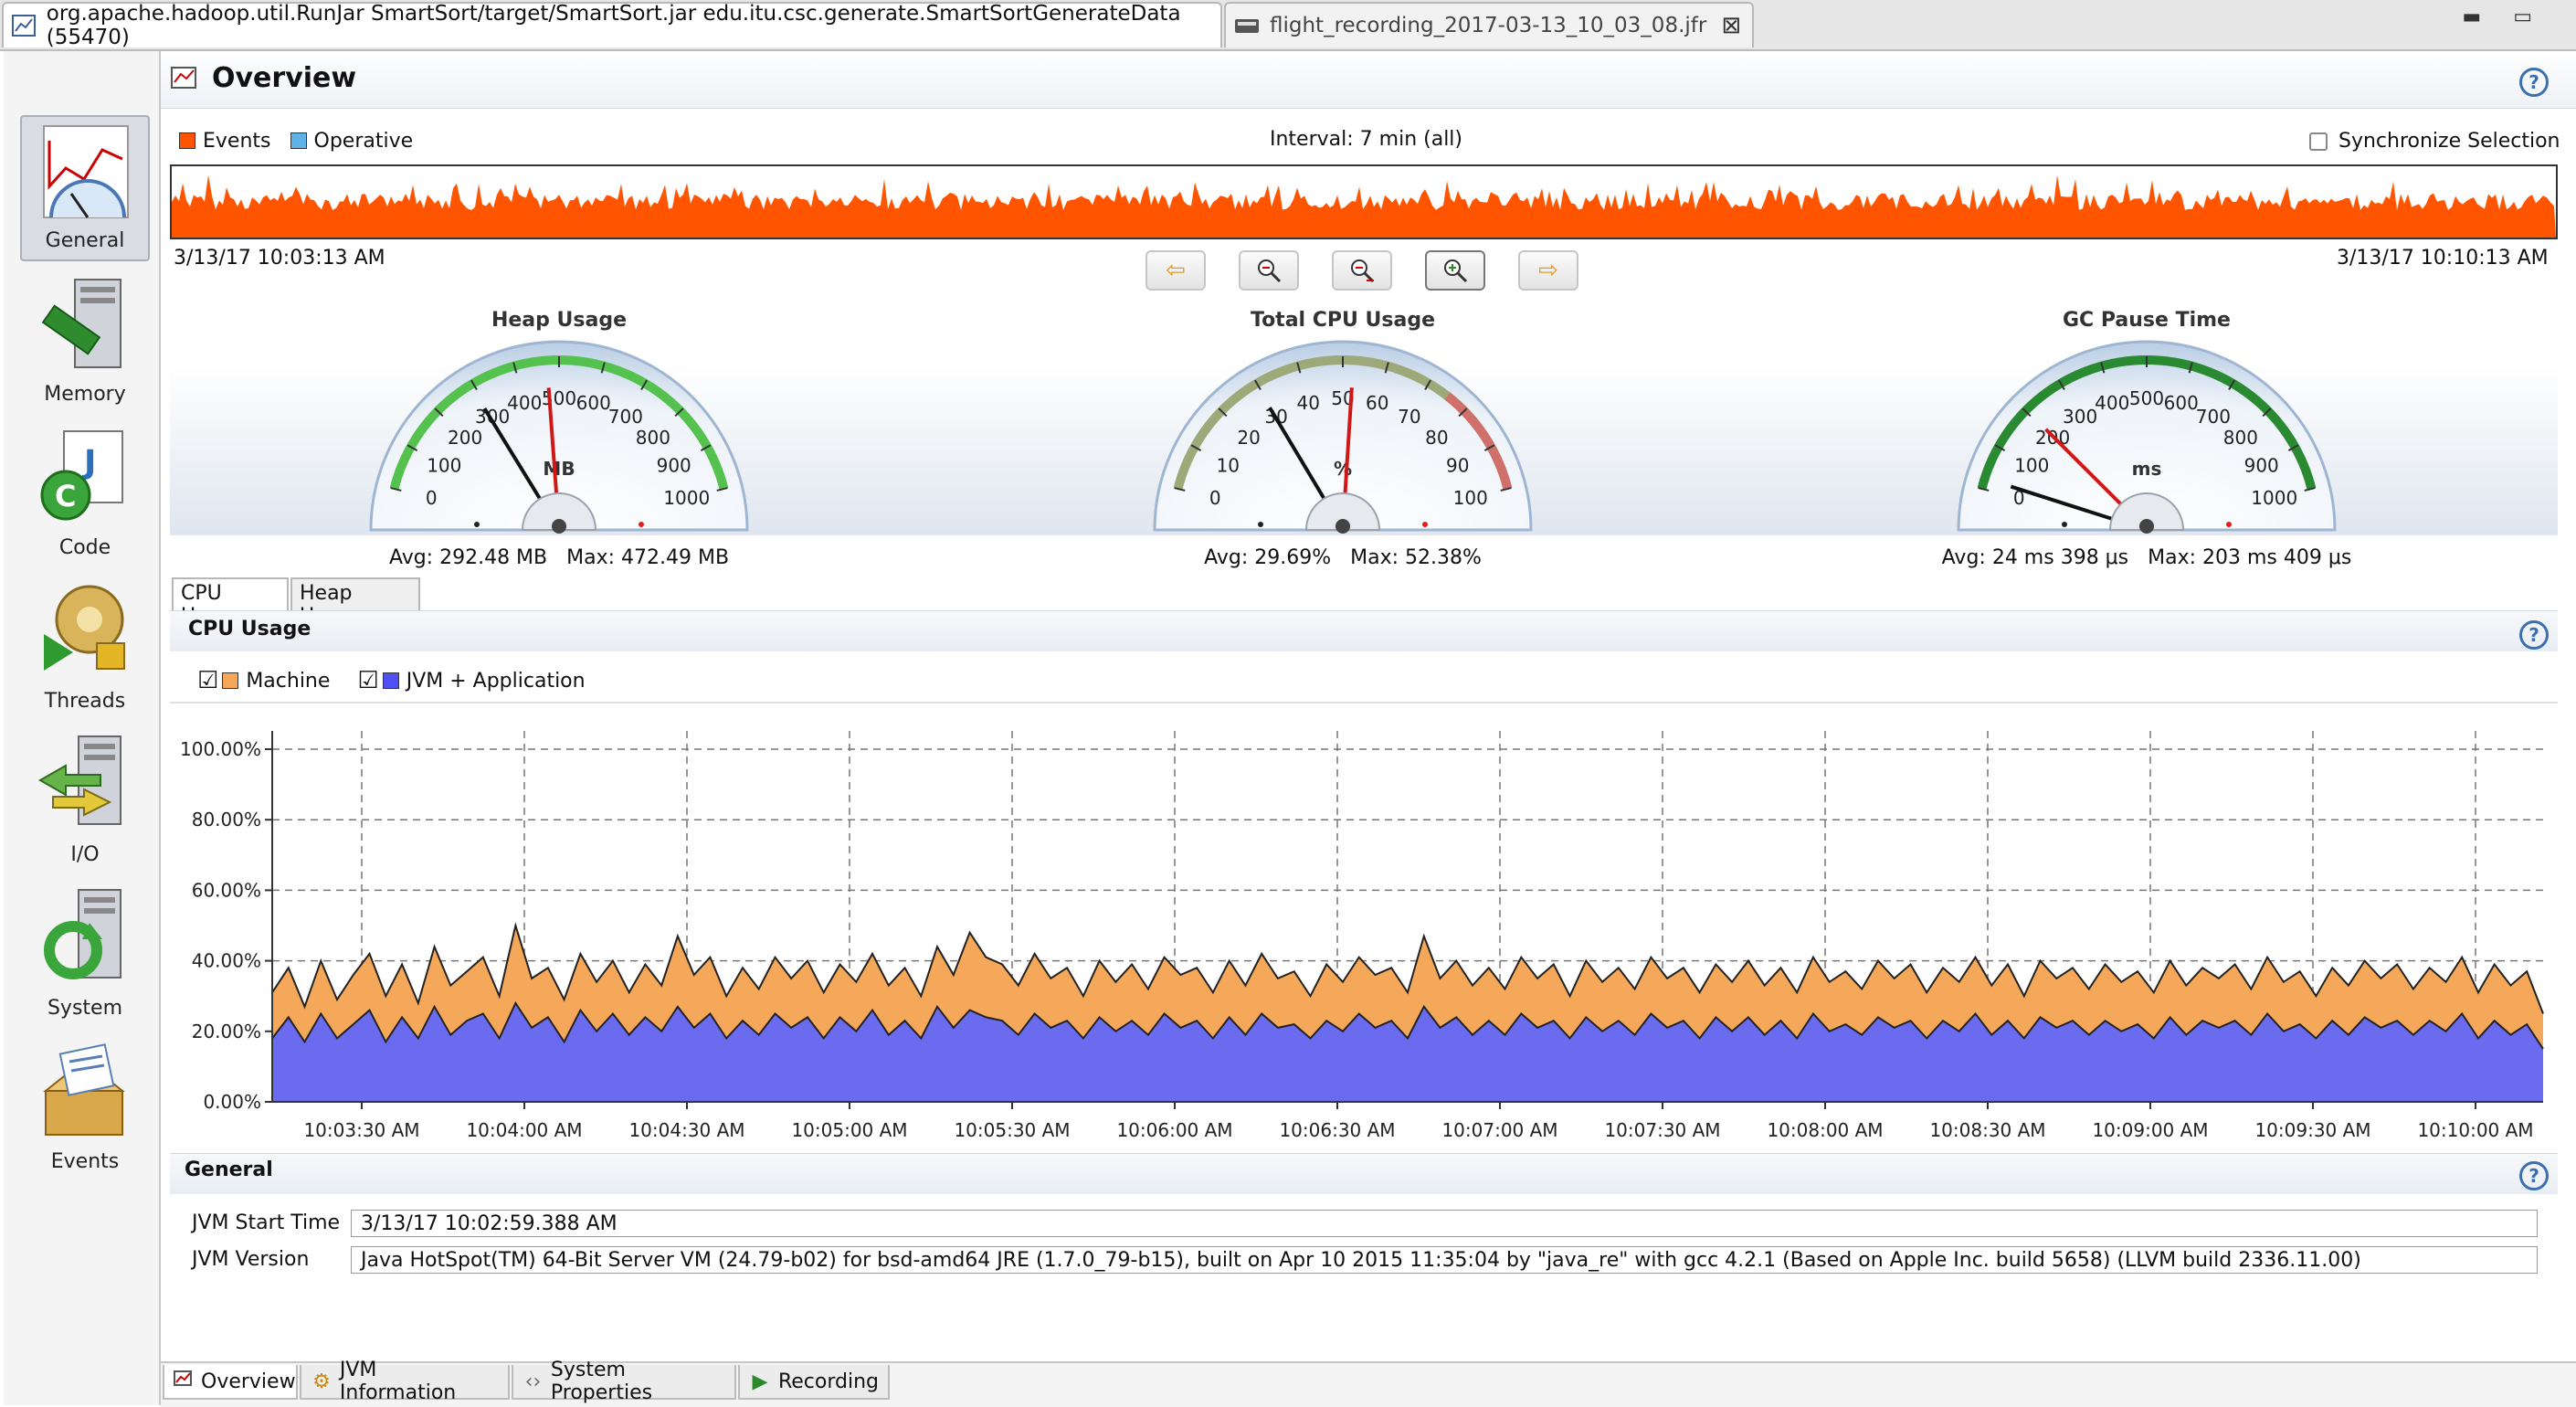  I want to click on gauge-unit: MB, so click(559, 469).